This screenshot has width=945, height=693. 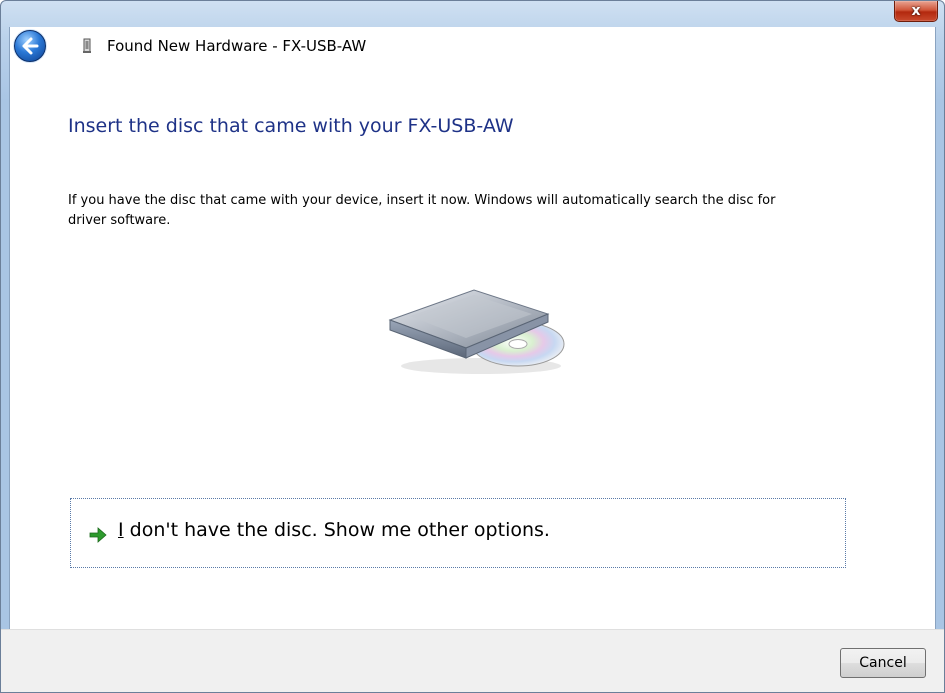 I want to click on cancel-button: Cancel, so click(x=883, y=663).